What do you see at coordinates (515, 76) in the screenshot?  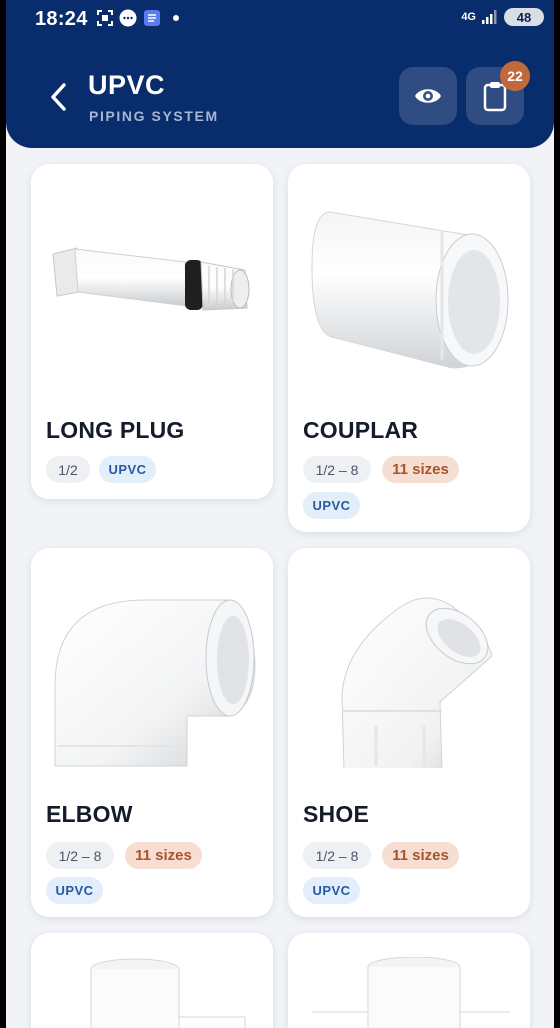 I see `cart-count-badge: 22` at bounding box center [515, 76].